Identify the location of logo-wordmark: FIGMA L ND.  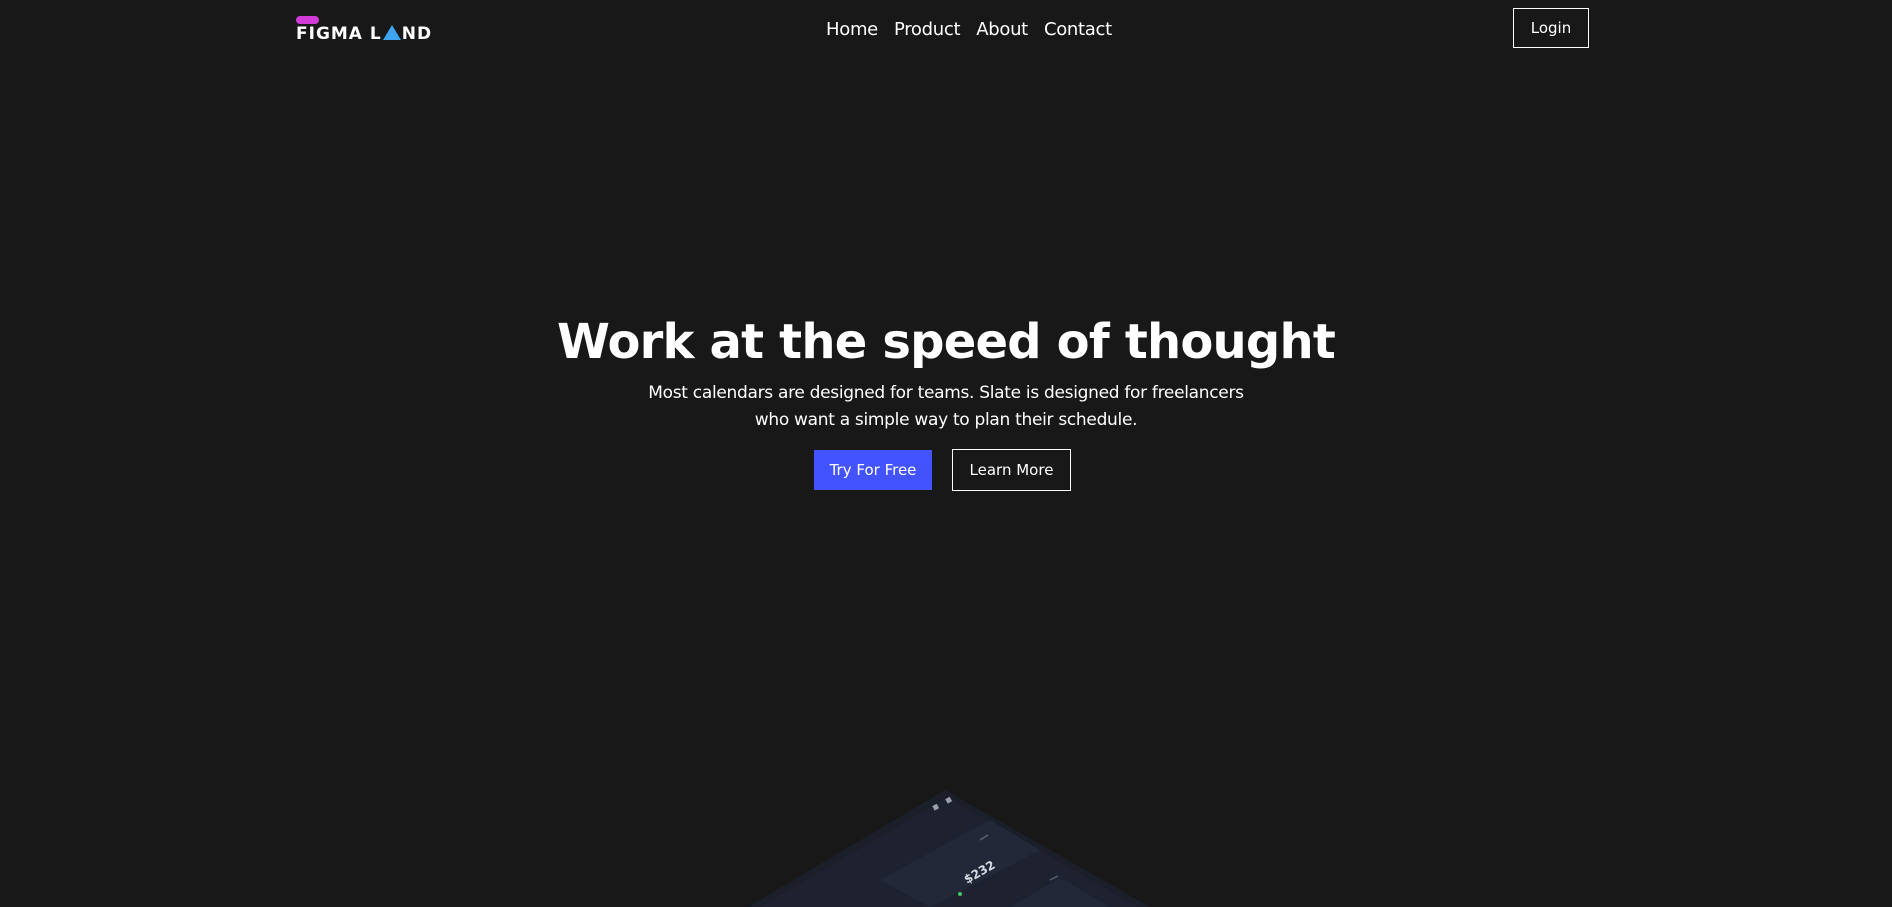
(364, 34).